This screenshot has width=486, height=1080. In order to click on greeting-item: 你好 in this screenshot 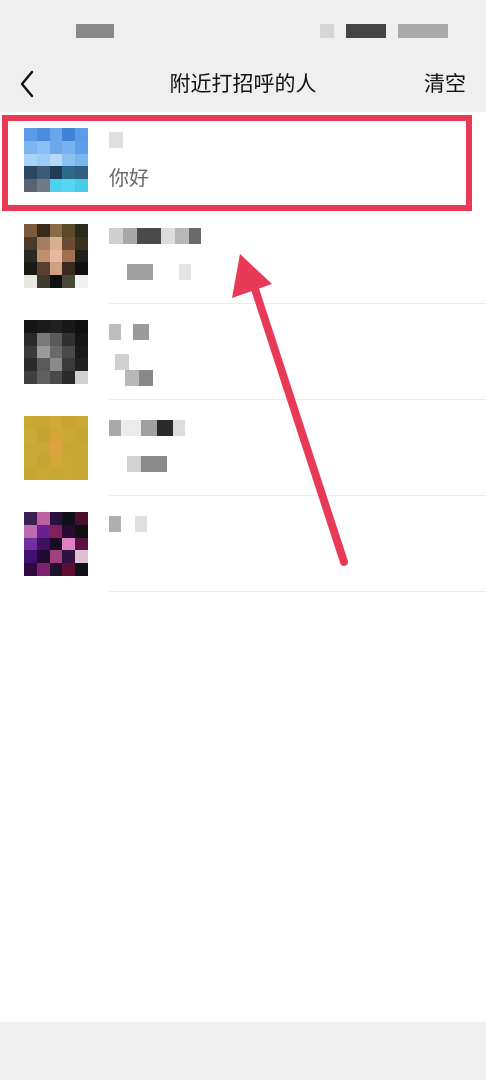, I will do `click(243, 160)`.